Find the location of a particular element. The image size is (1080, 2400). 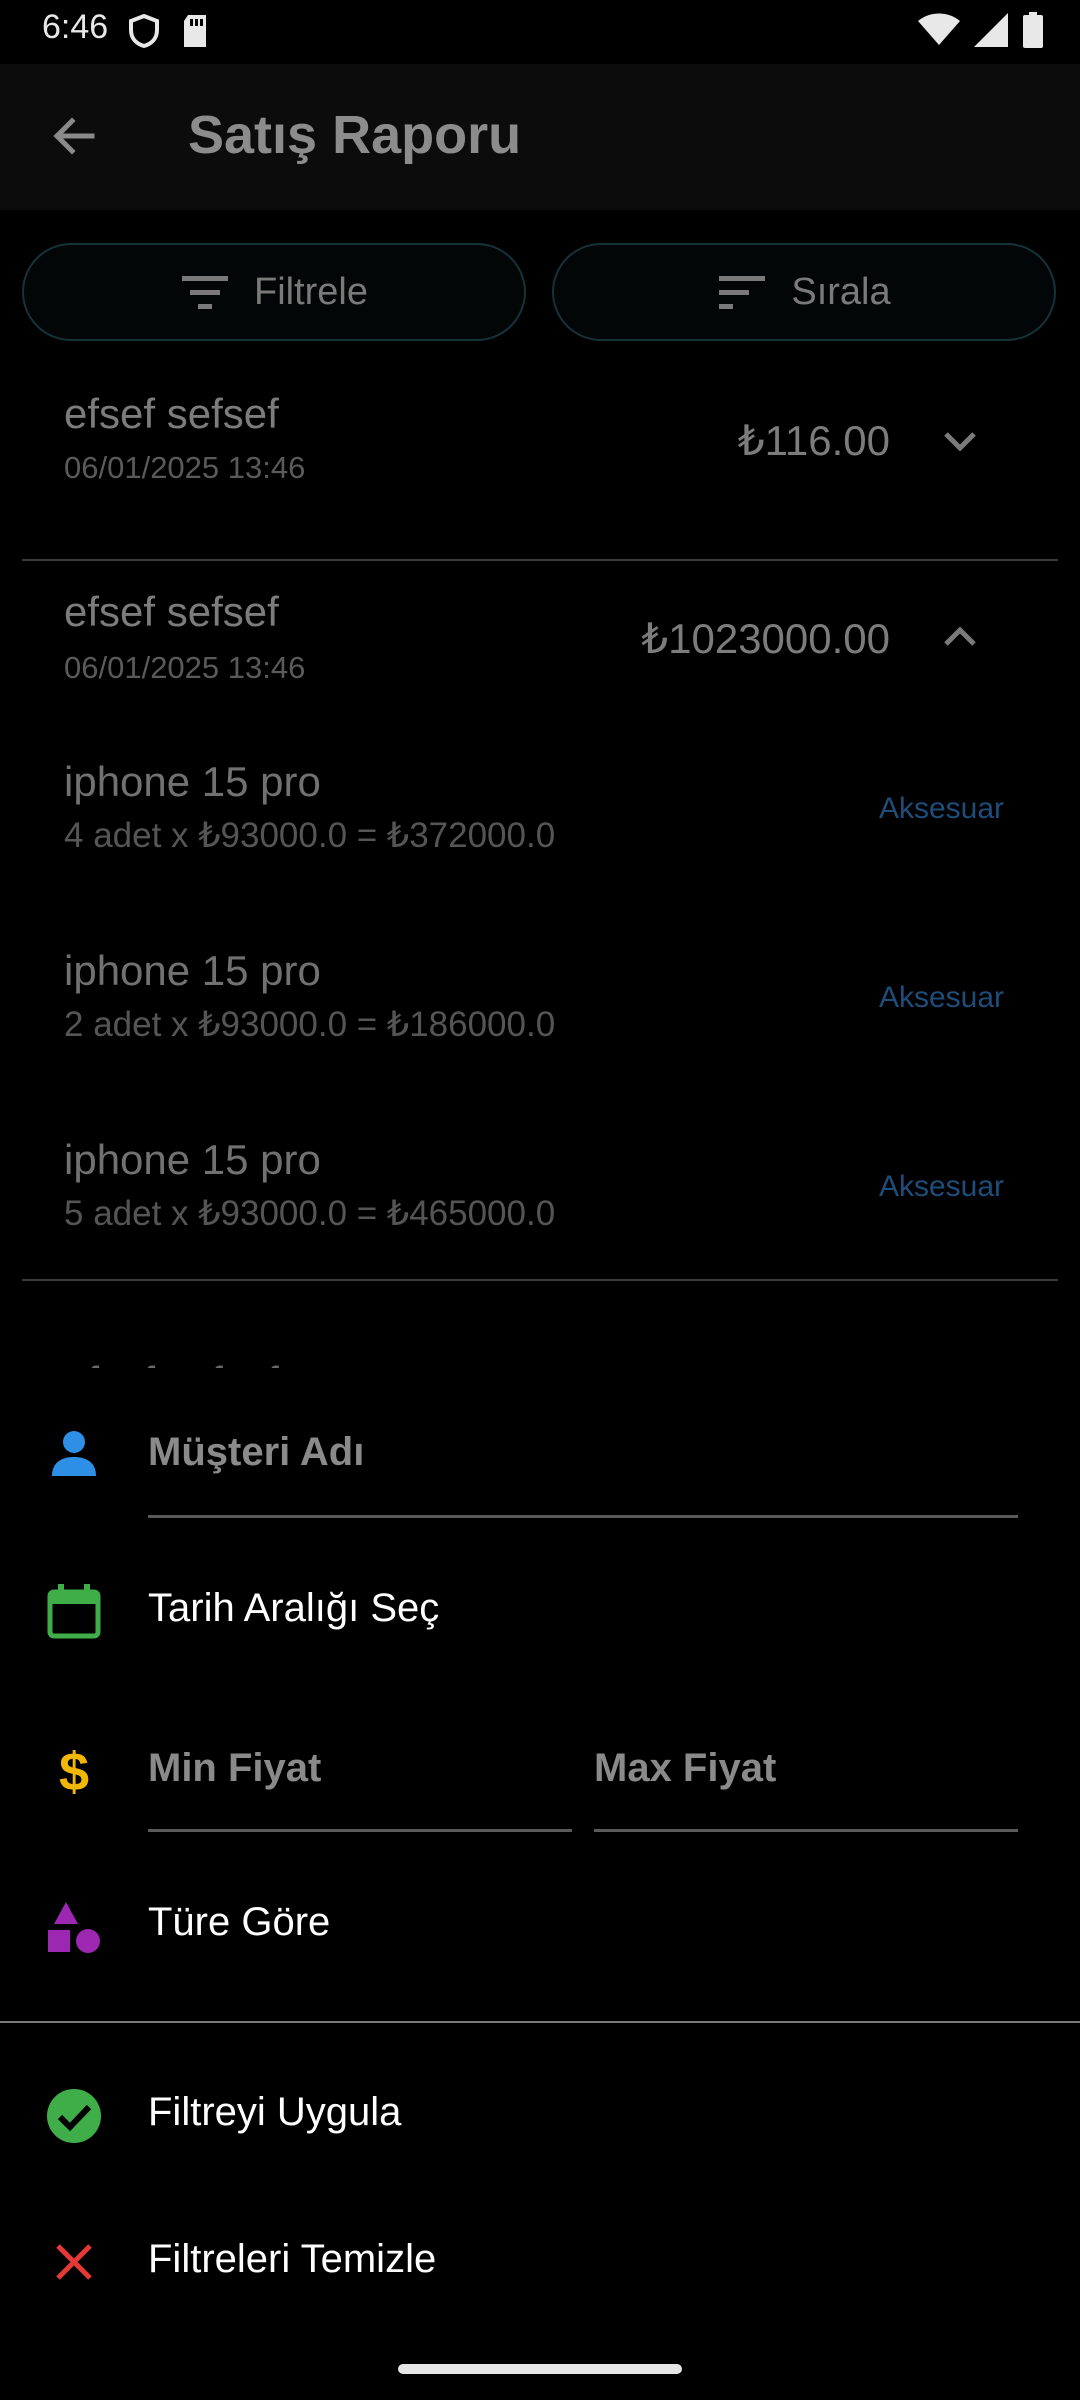

sale-total: ₺116.00 is located at coordinates (813, 440).